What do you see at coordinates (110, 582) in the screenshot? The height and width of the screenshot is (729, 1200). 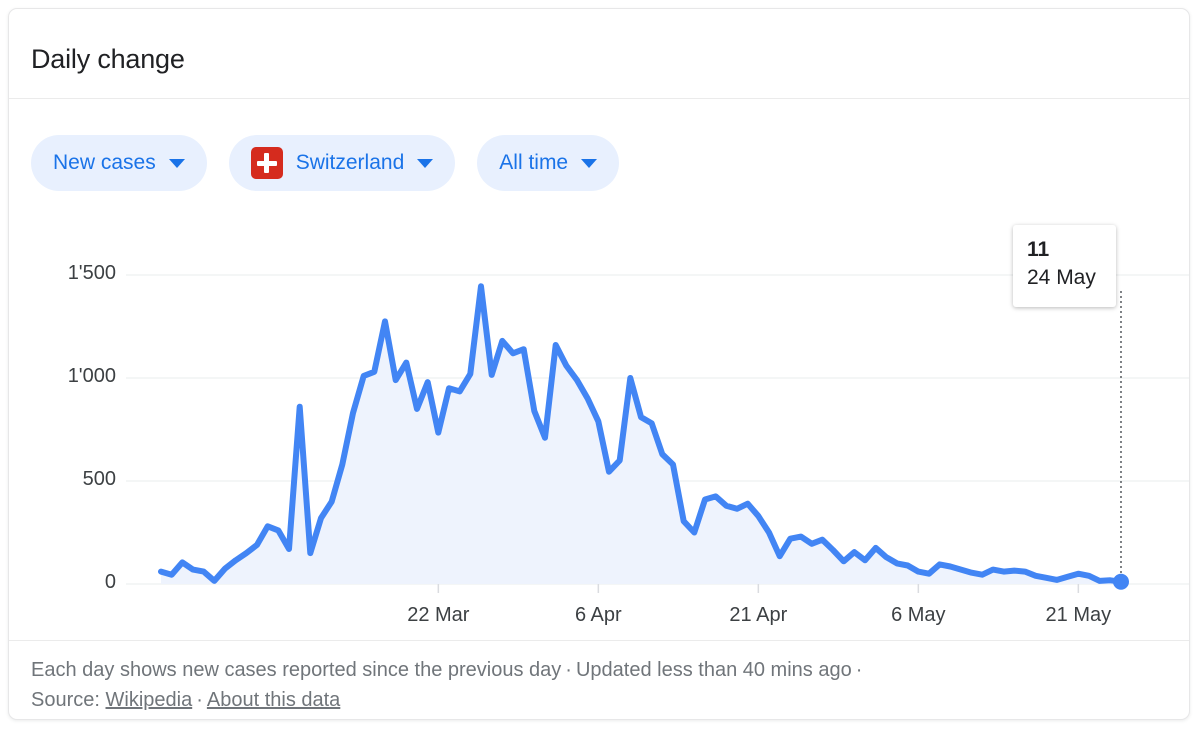 I see `y-tick-label: 0` at bounding box center [110, 582].